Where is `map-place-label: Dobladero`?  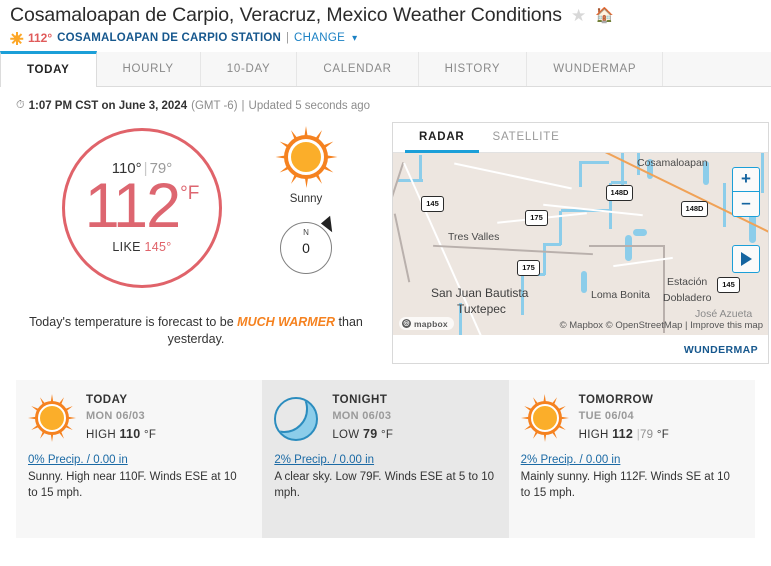
map-place-label: Dobladero is located at coordinates (687, 298).